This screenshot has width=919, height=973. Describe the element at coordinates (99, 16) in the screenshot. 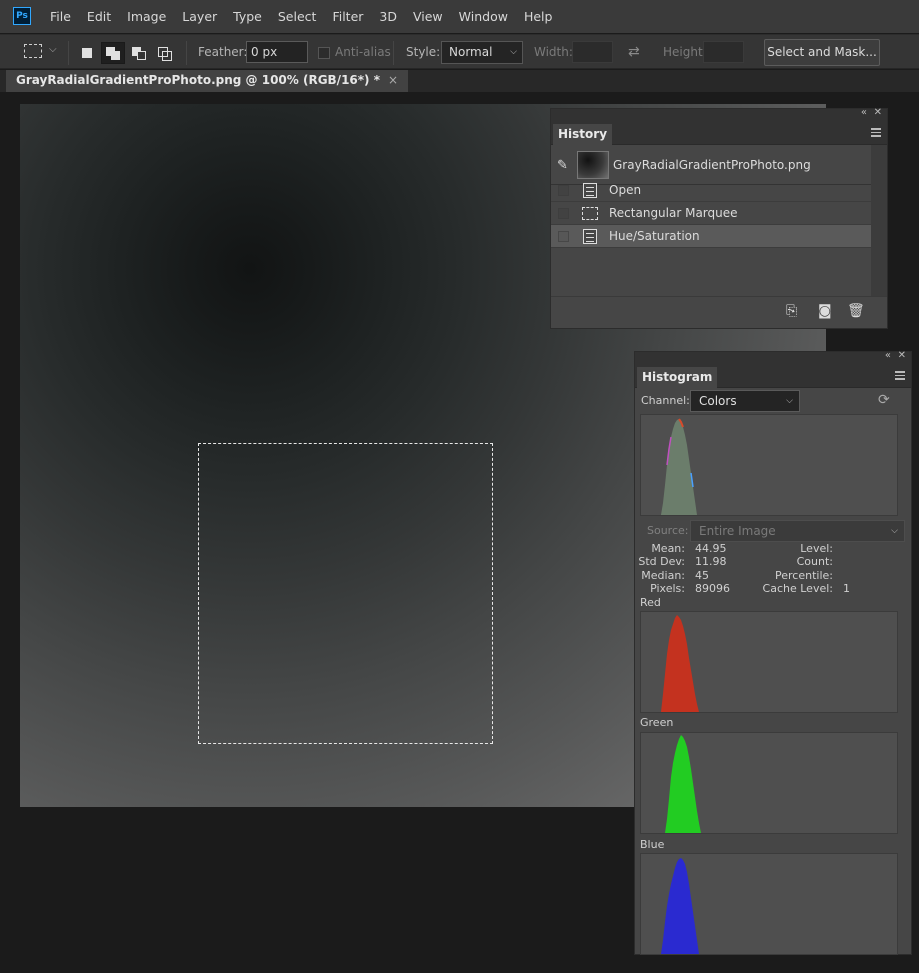

I see `menu-edit: Edit` at that location.